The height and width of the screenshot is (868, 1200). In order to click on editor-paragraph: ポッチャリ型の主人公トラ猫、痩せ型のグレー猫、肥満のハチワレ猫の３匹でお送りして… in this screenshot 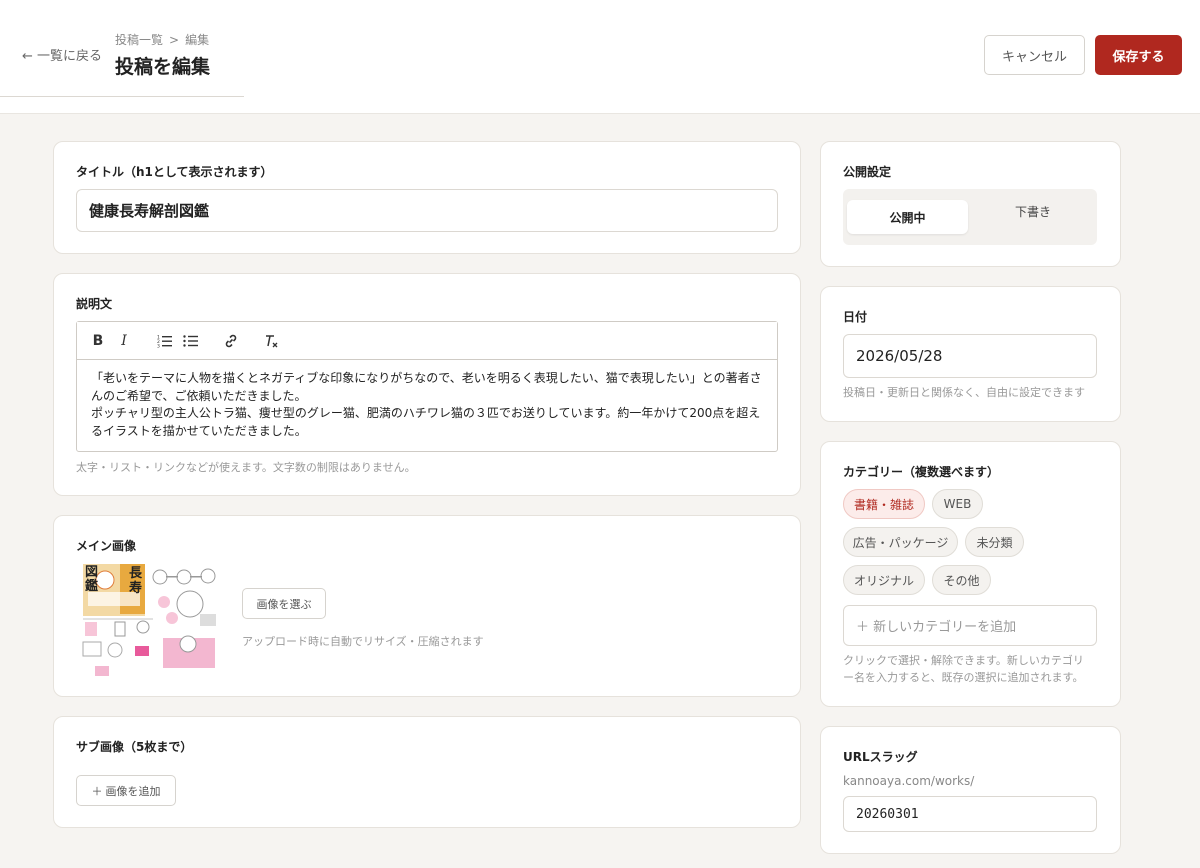, I will do `click(426, 422)`.